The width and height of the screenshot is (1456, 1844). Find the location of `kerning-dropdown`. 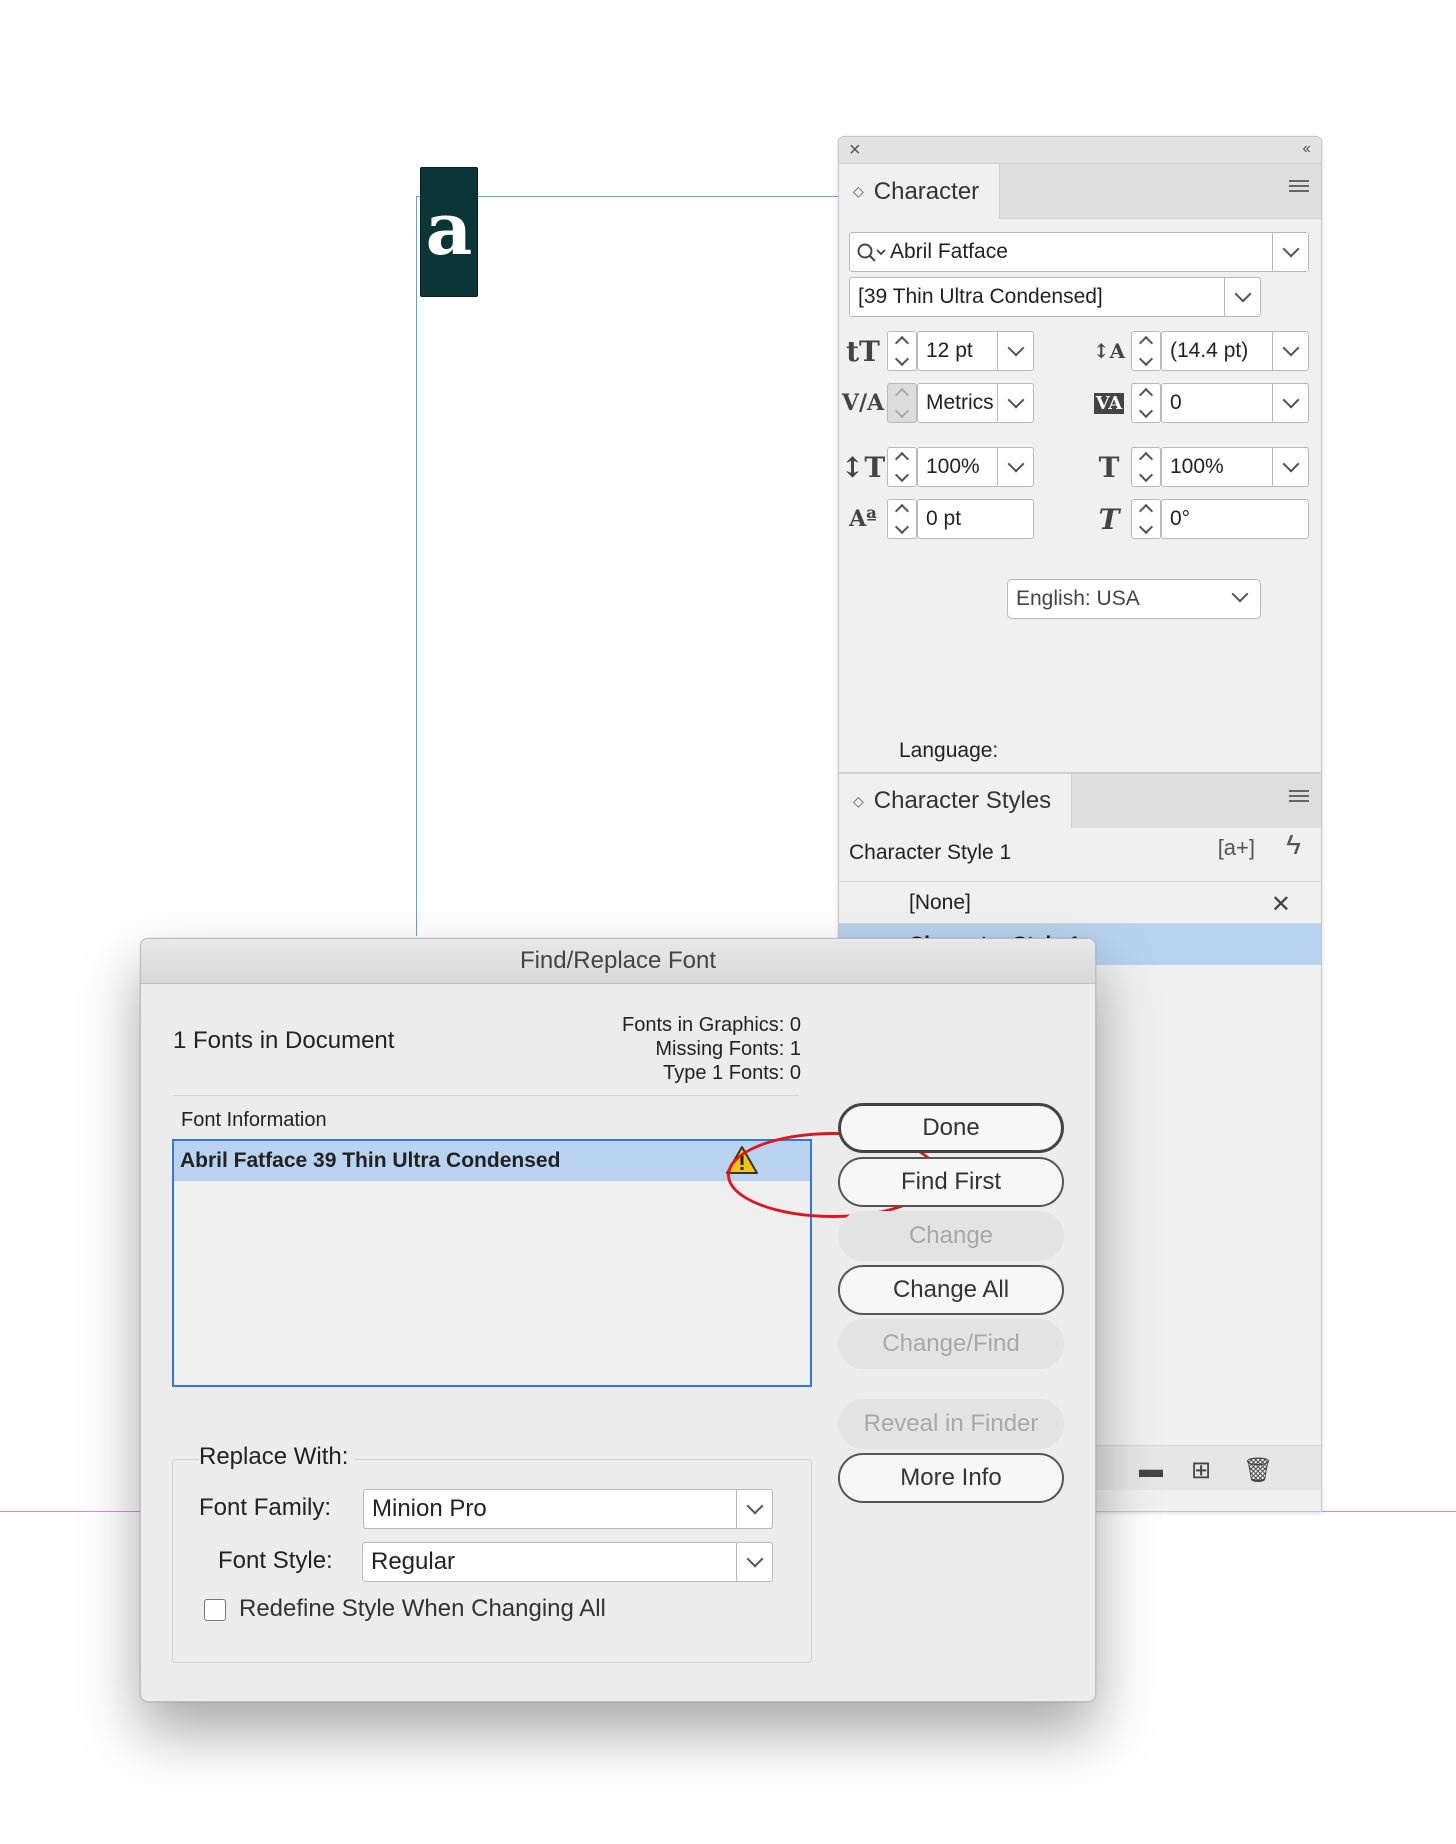

kerning-dropdown is located at coordinates (1015, 403).